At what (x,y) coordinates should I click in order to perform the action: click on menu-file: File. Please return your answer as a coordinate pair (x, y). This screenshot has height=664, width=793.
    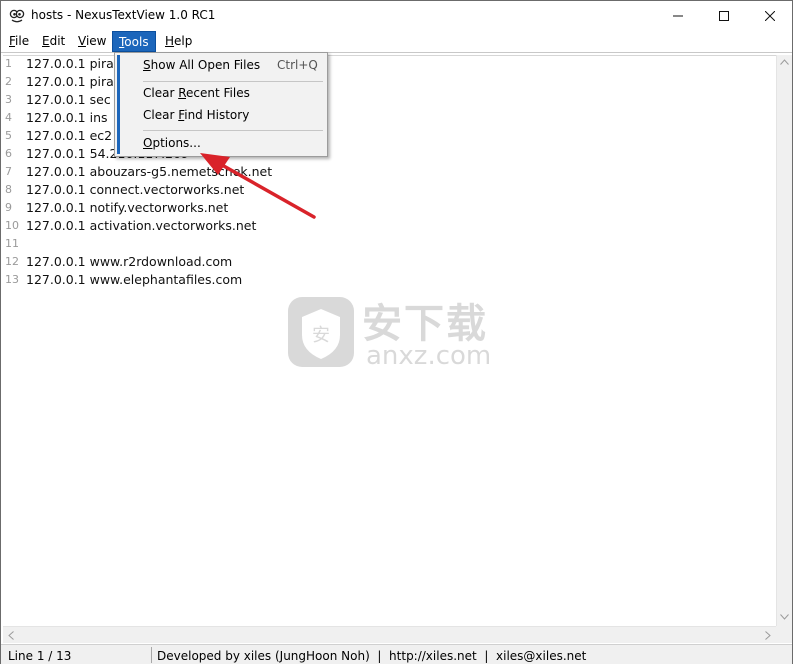
    Looking at the image, I should click on (19, 41).